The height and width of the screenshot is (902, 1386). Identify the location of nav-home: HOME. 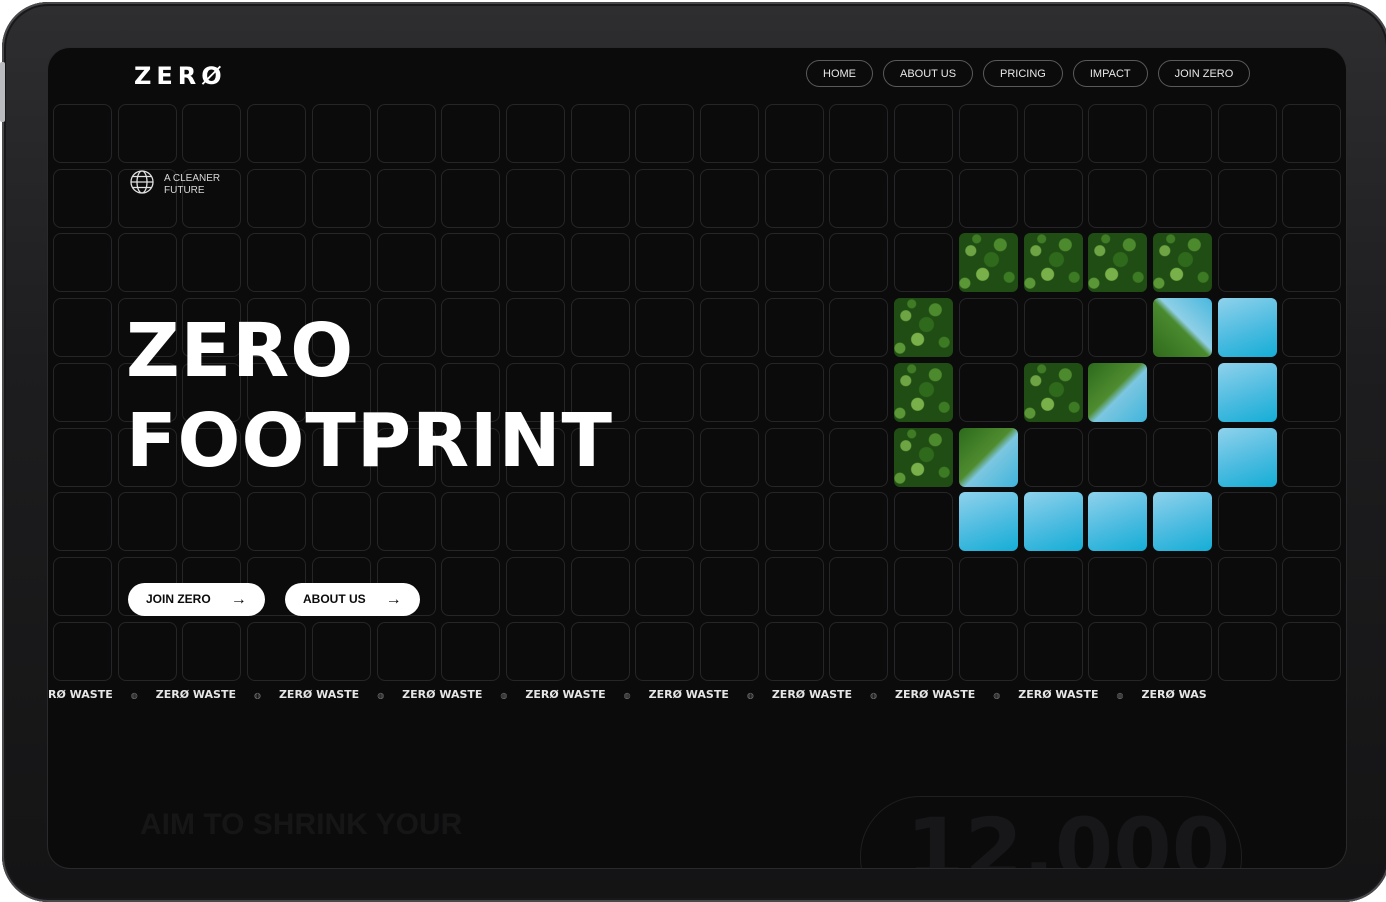
(839, 73).